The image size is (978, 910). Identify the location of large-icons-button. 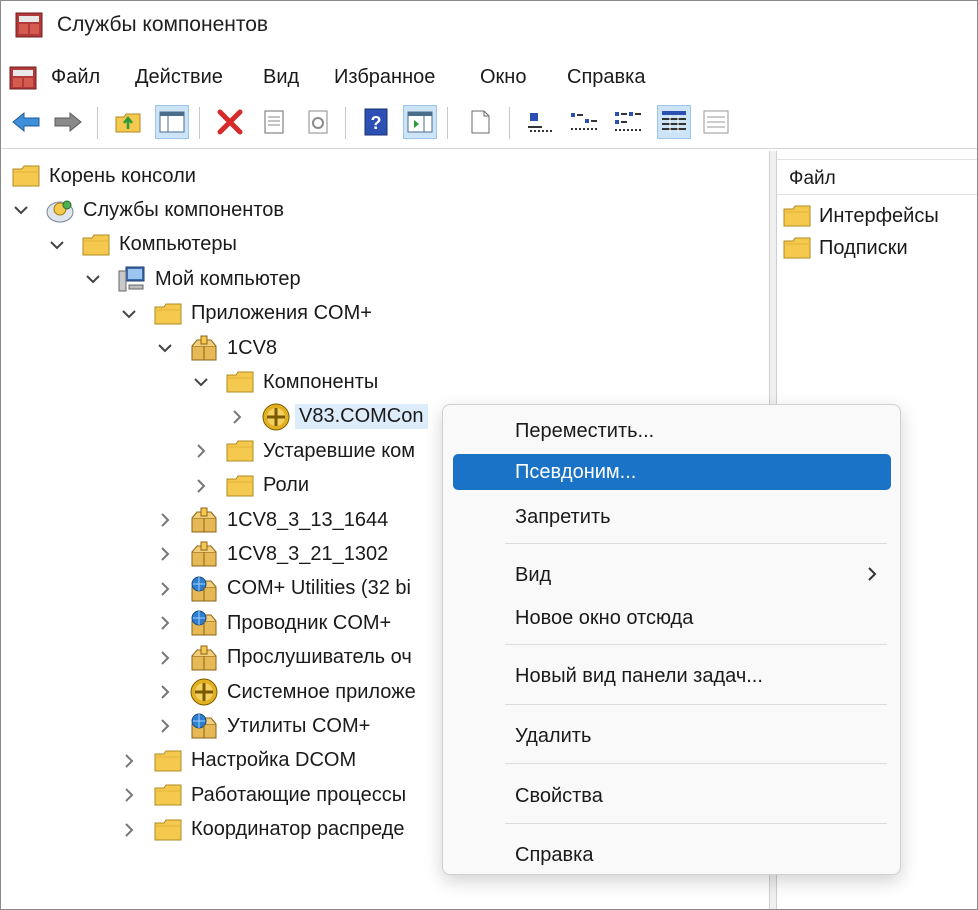
(540, 122).